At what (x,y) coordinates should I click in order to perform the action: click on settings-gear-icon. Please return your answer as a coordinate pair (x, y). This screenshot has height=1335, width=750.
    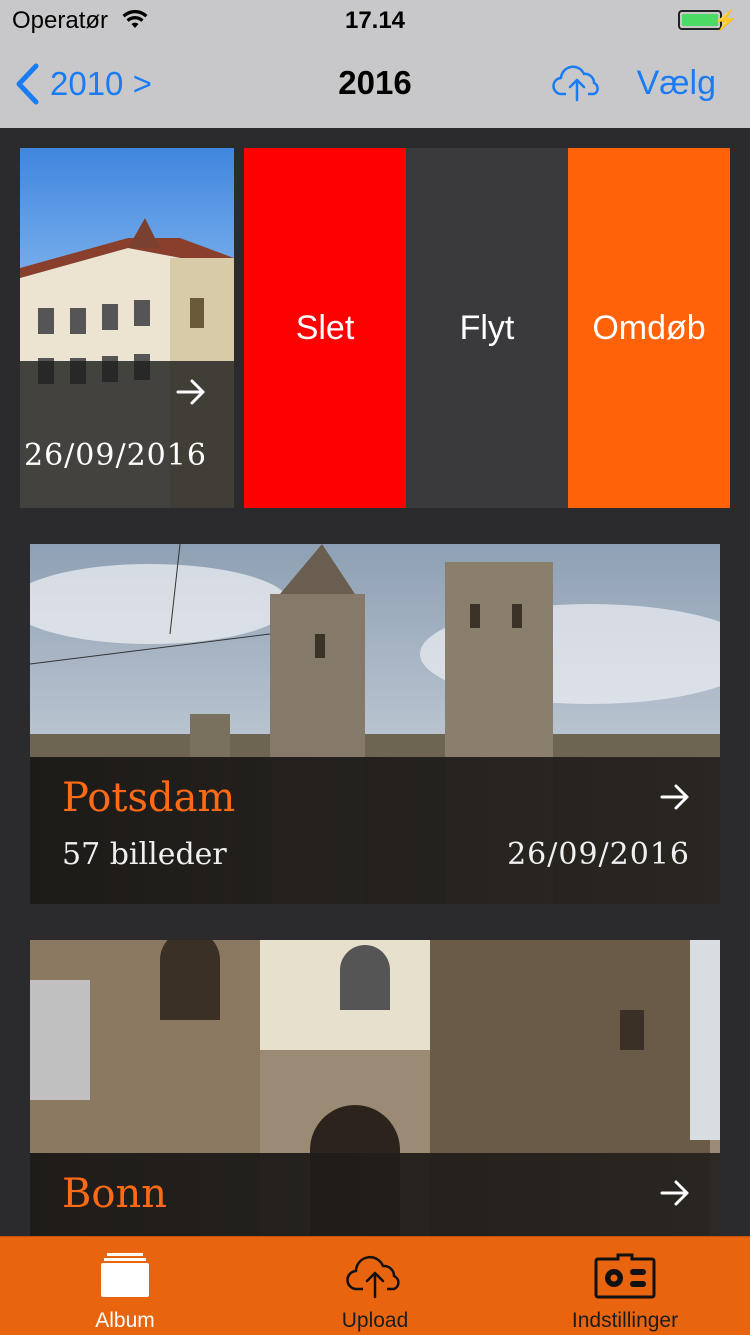
    Looking at the image, I should click on (625, 1276).